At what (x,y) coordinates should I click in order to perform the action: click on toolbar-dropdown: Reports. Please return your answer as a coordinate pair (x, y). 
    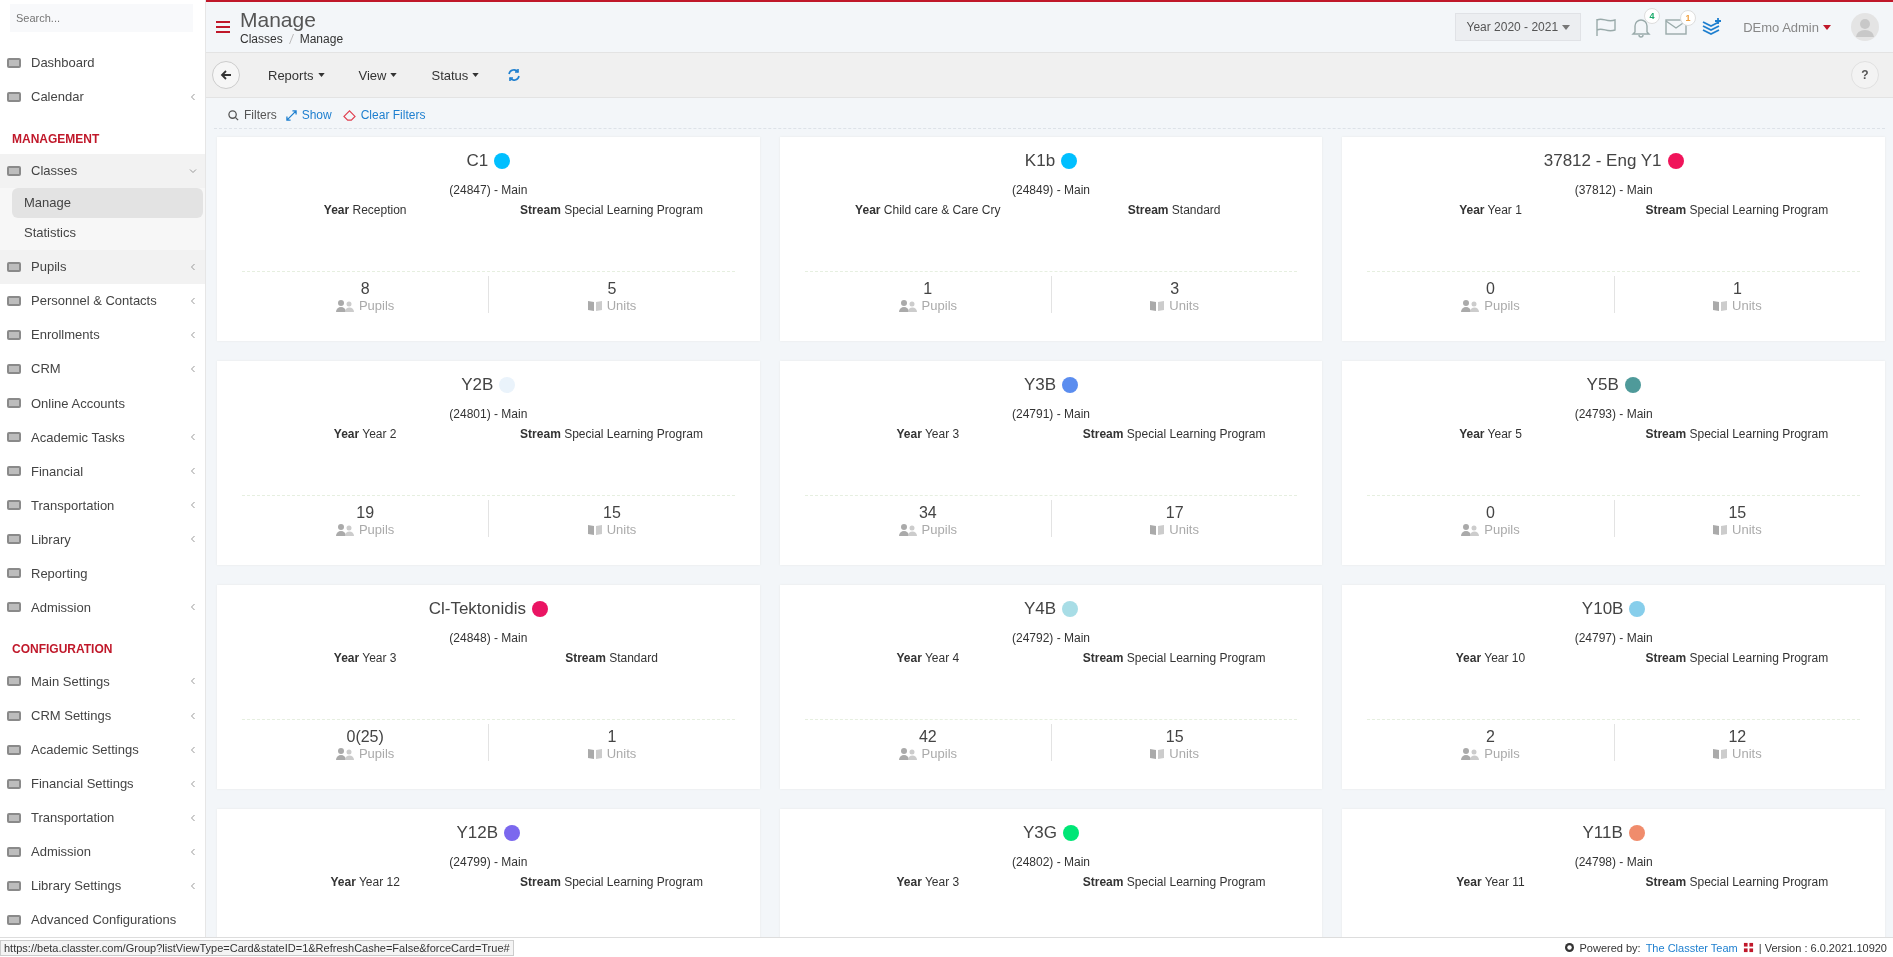
    Looking at the image, I should click on (296, 75).